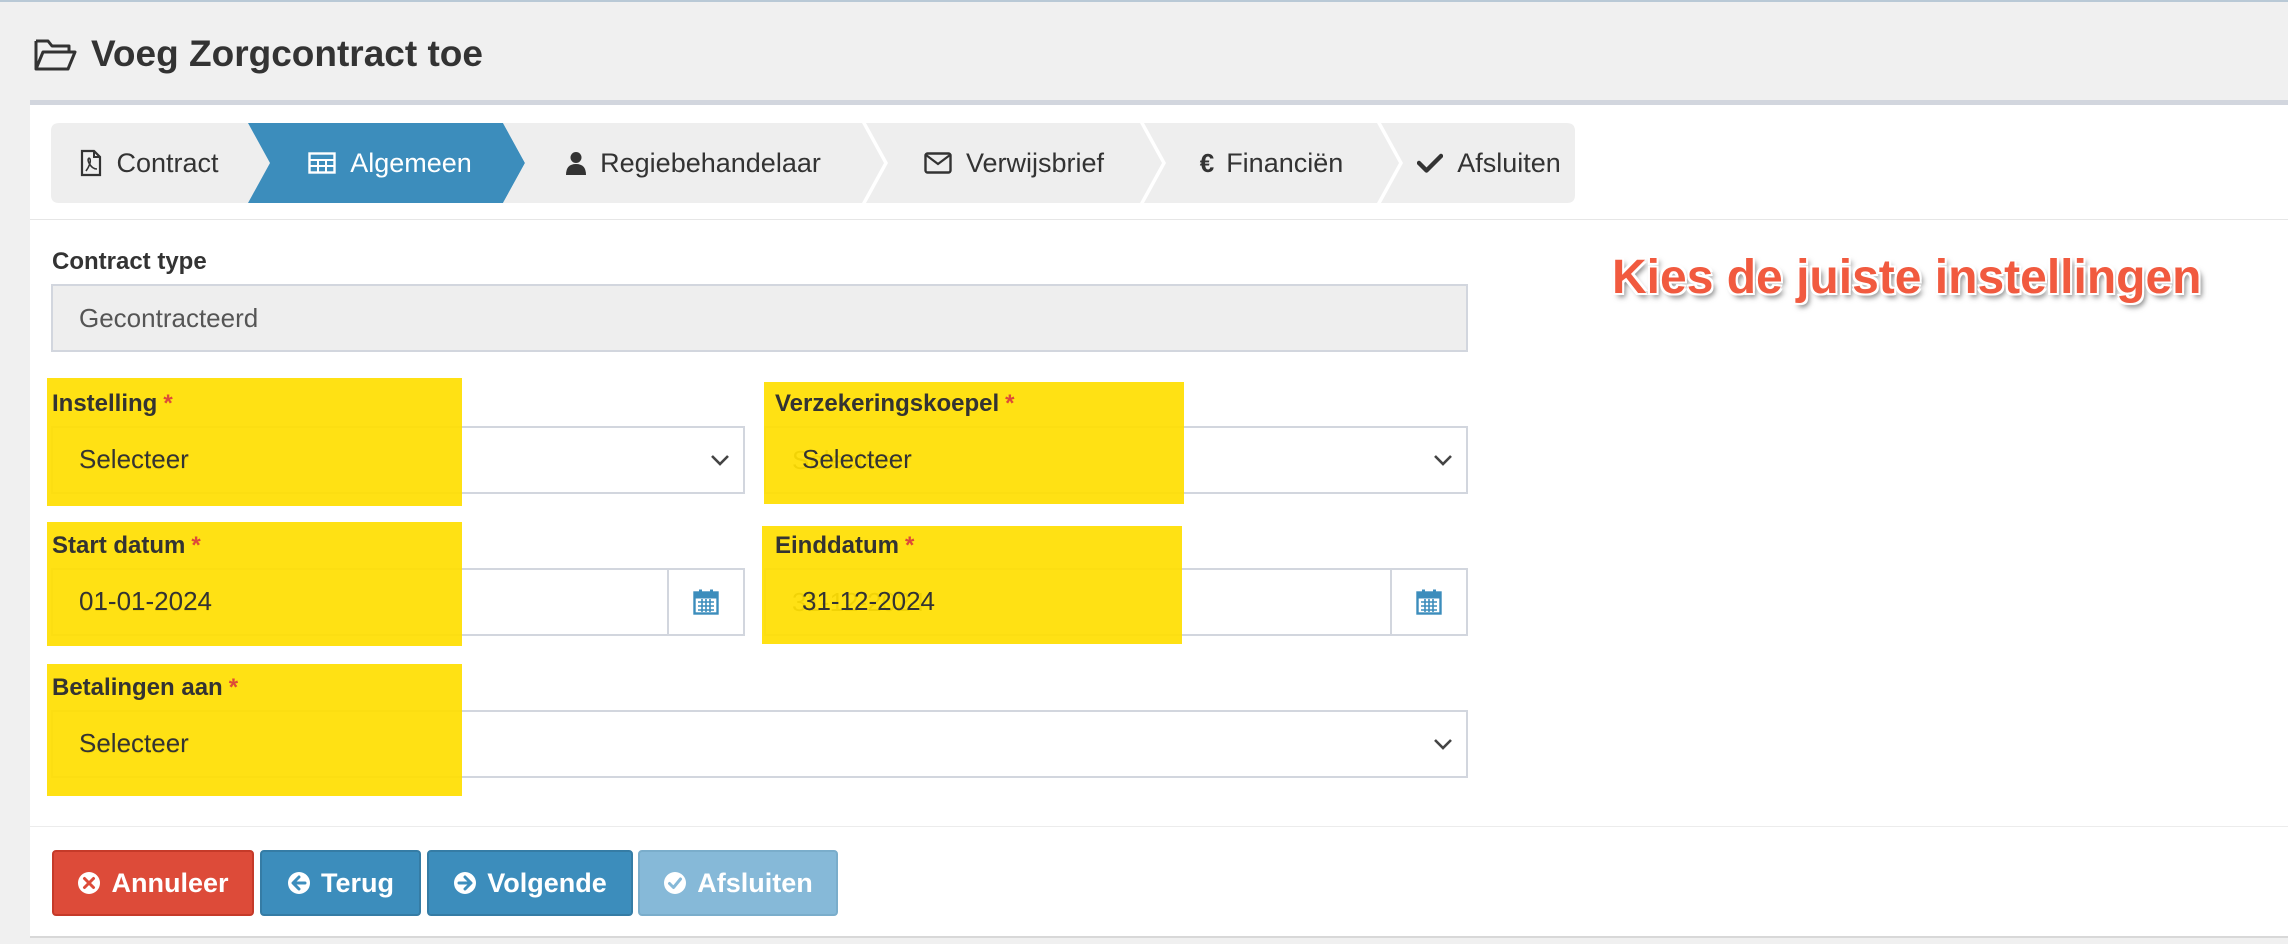 This screenshot has height=944, width=2288. What do you see at coordinates (169, 317) in the screenshot?
I see `contract-type-value: Gecontracteerd` at bounding box center [169, 317].